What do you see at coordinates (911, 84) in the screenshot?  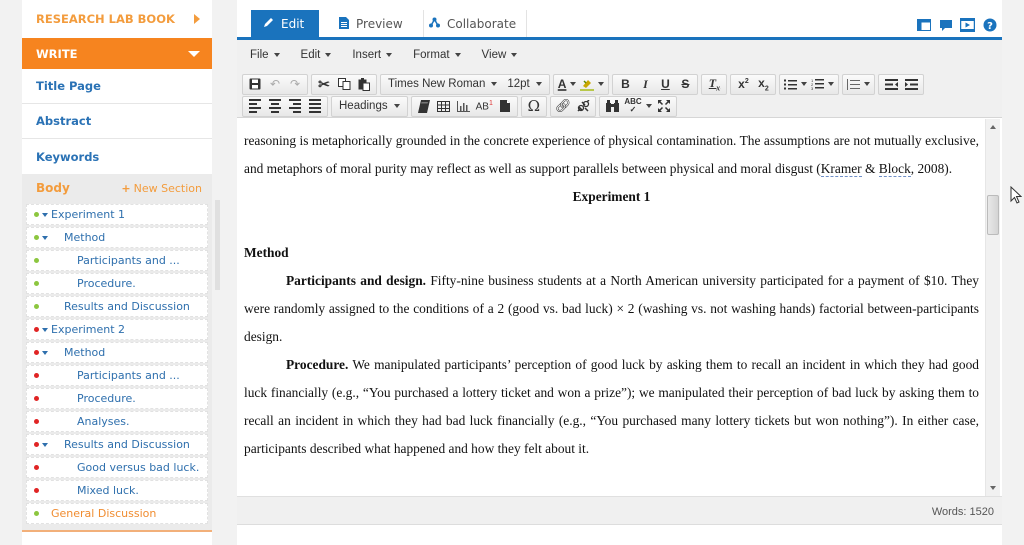 I see `indent-button` at bounding box center [911, 84].